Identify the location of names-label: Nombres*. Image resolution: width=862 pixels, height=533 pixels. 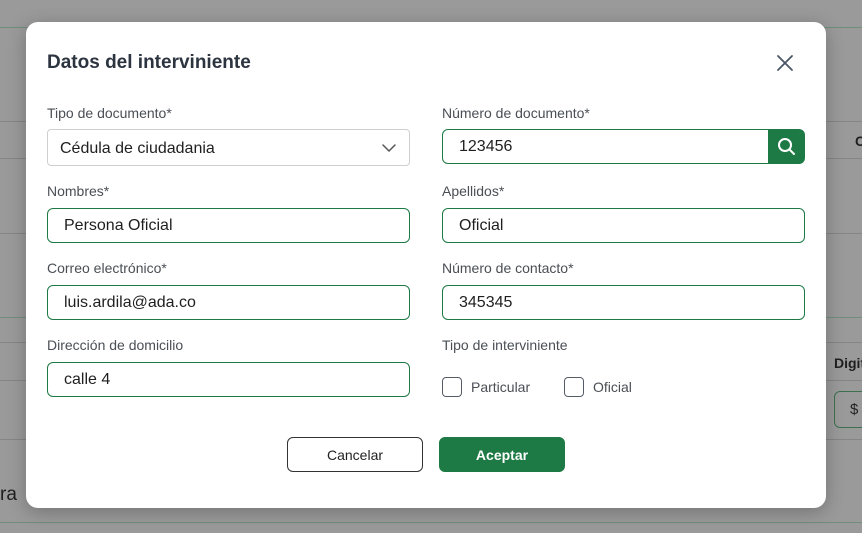
(78, 191).